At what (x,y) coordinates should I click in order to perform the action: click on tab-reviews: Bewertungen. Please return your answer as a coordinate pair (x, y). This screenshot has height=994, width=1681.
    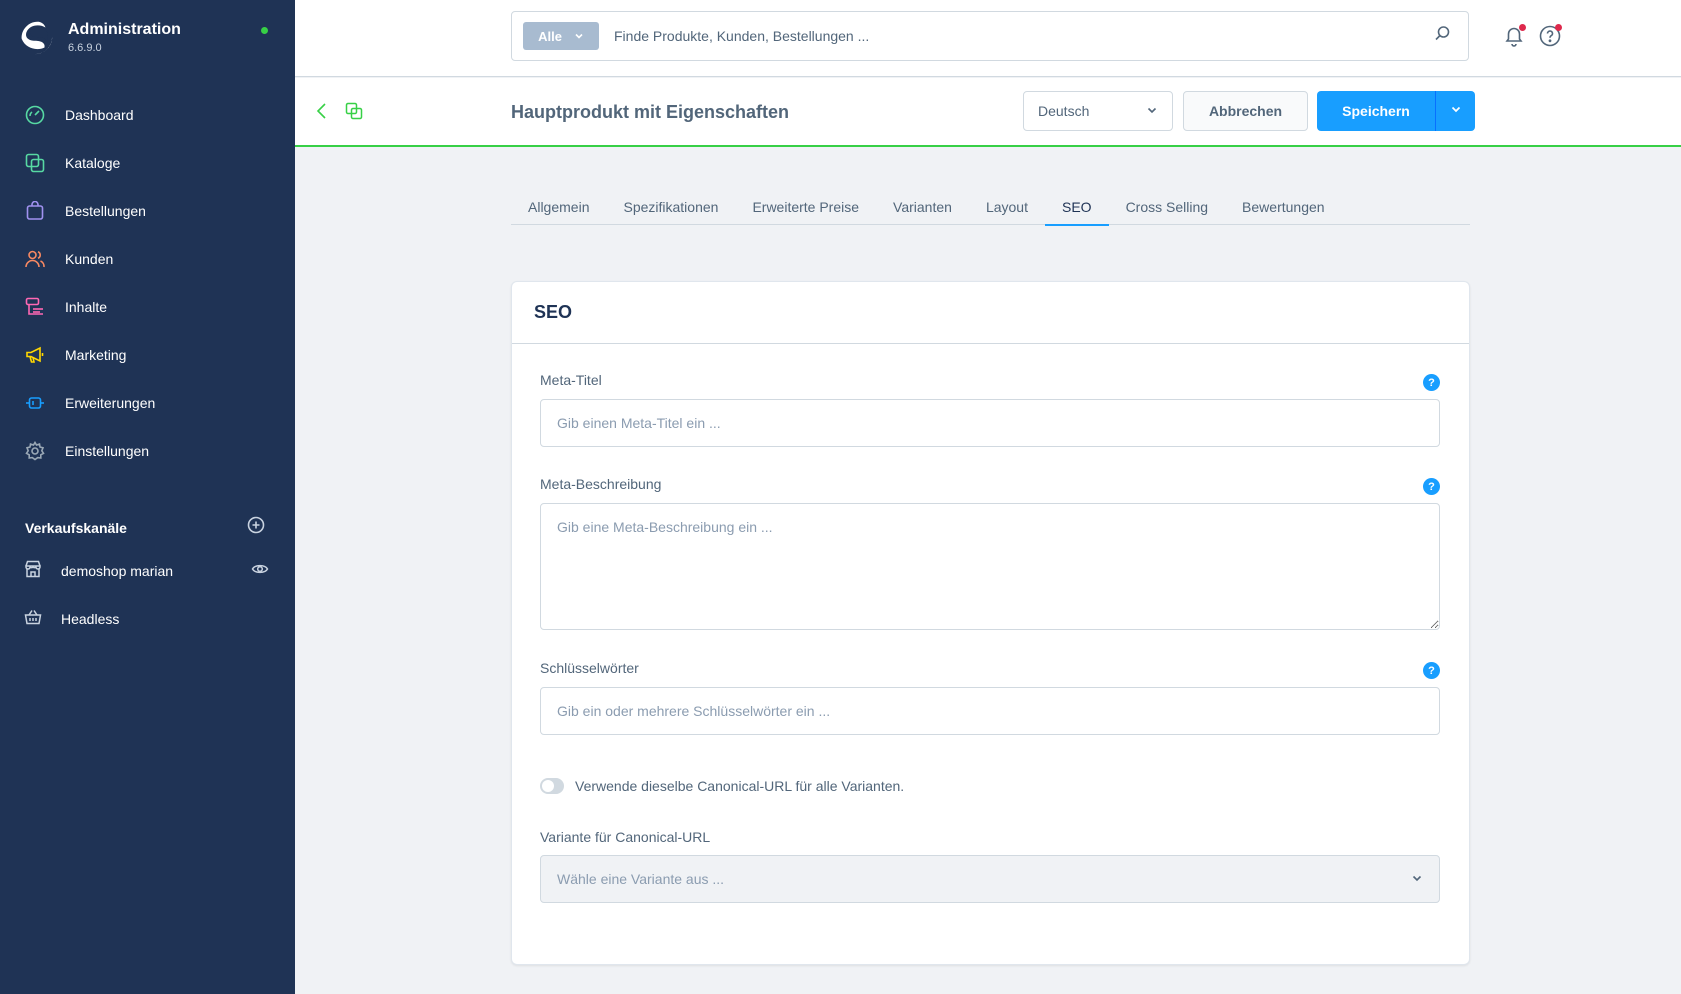
    Looking at the image, I should click on (1283, 207).